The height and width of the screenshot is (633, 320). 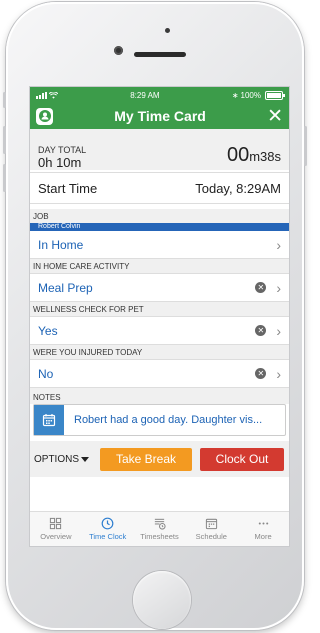 What do you see at coordinates (159, 352) in the screenshot?
I see `injured-section-label: WERE YOU INJURED TODAY` at bounding box center [159, 352].